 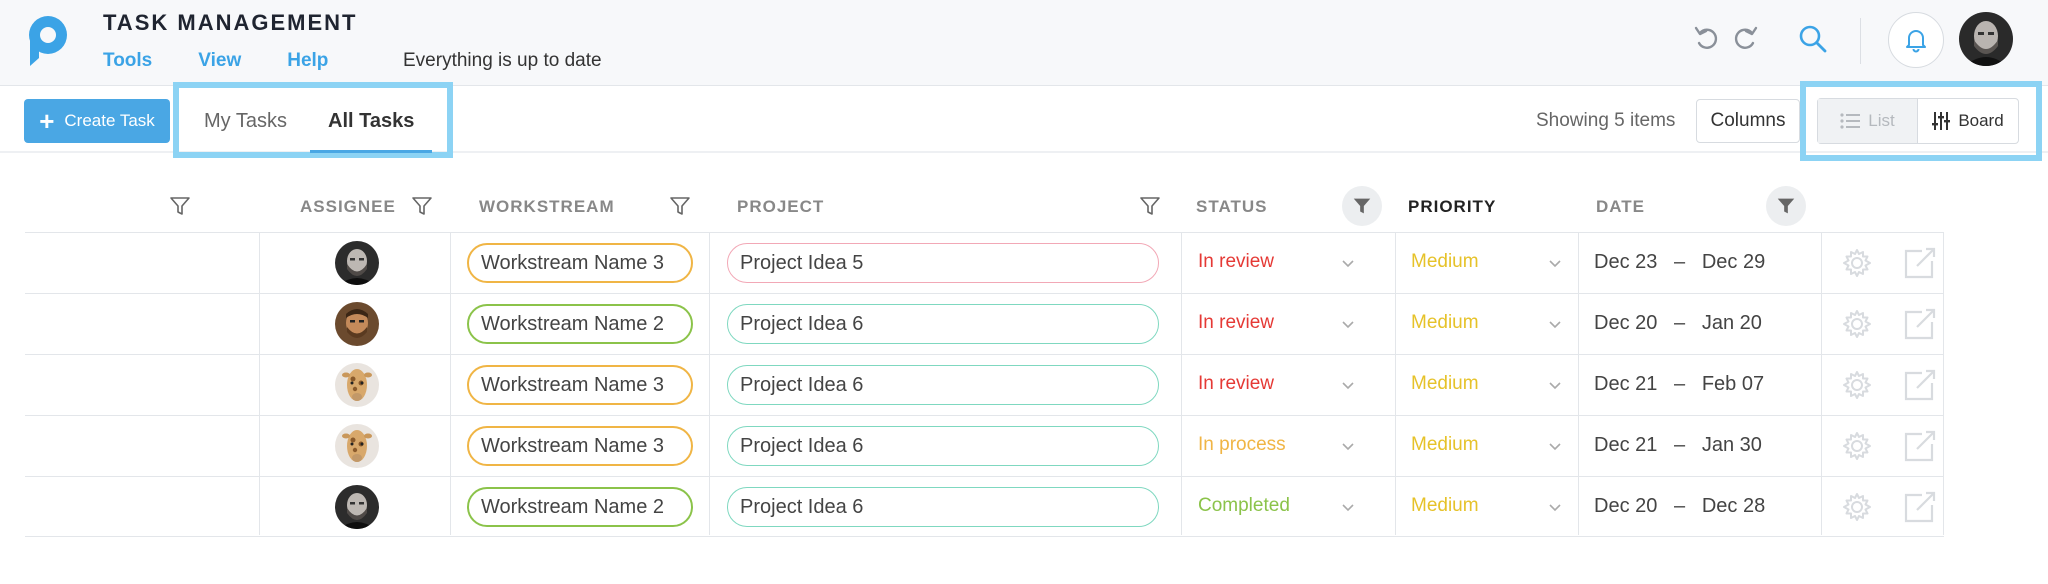 I want to click on column-header-assignee: ASSIGNEE, so click(x=348, y=206).